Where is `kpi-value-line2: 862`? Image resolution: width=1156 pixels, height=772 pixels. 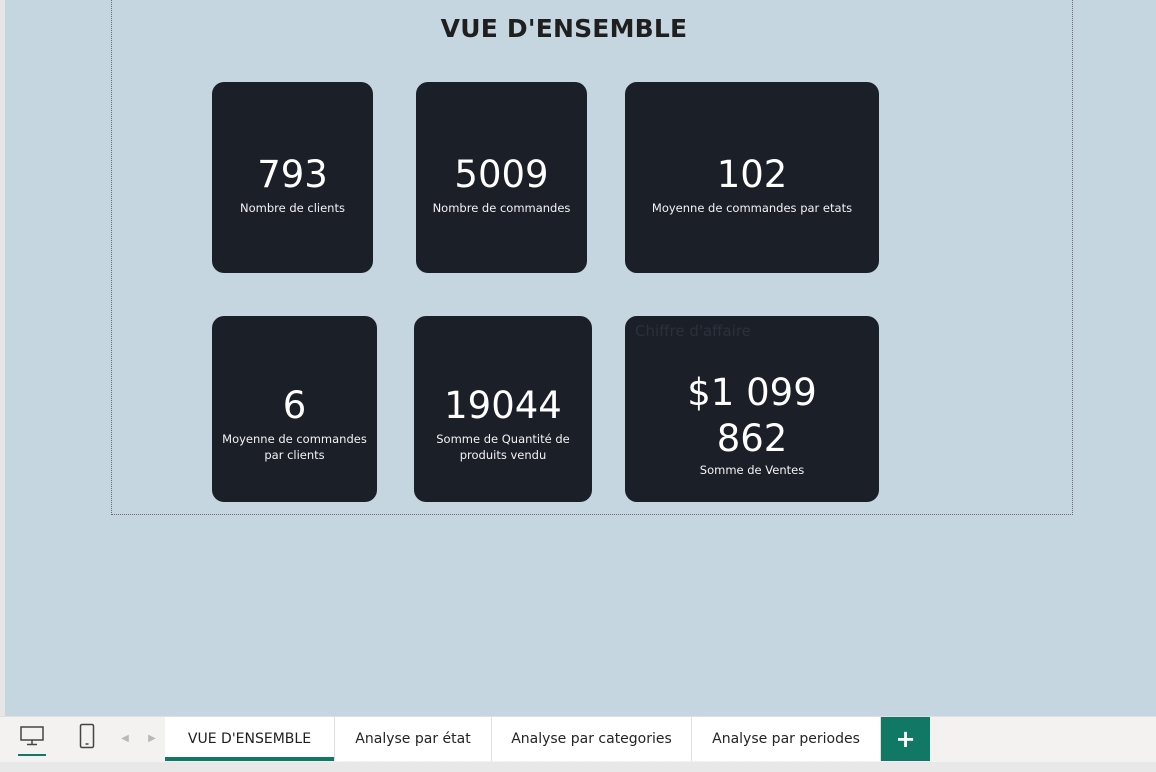 kpi-value-line2: 862 is located at coordinates (752, 438).